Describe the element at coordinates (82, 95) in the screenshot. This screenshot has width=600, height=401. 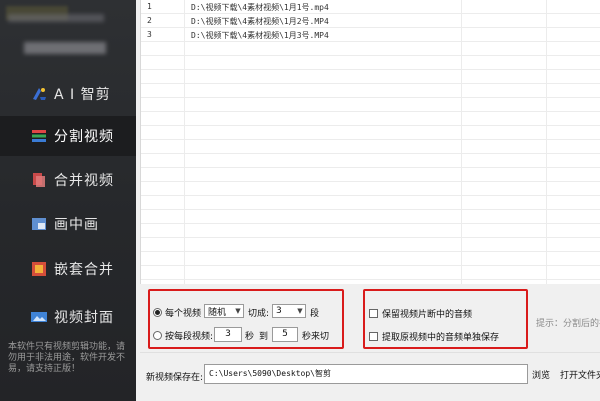
I see `sidebar-item-label: A I 智剪` at that location.